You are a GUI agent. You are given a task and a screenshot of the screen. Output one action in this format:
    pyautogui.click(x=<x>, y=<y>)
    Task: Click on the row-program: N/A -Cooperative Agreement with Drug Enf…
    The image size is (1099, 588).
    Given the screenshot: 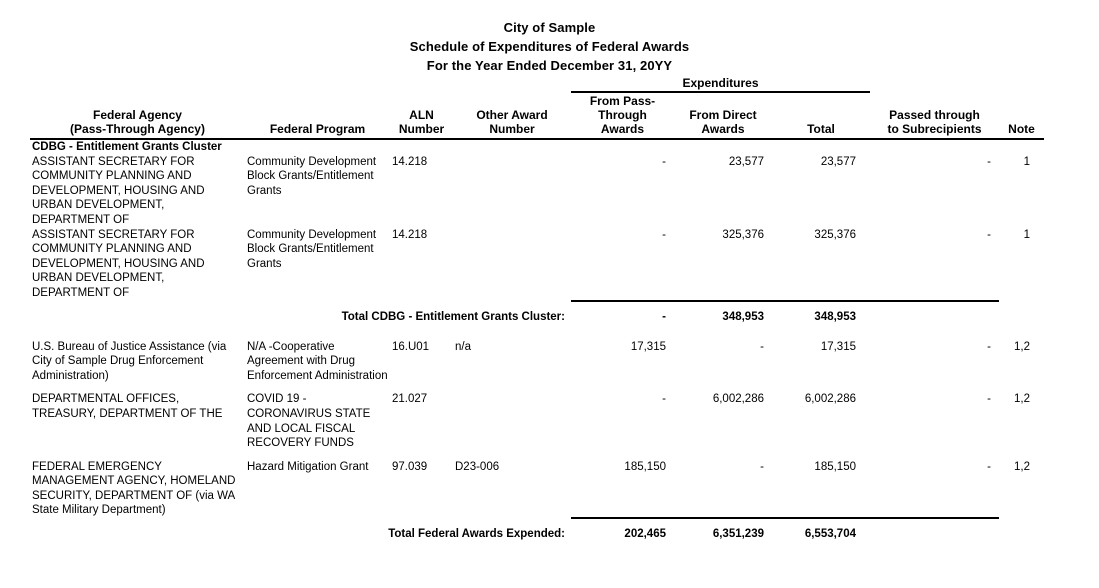 What is the action you would take?
    pyautogui.click(x=317, y=361)
    